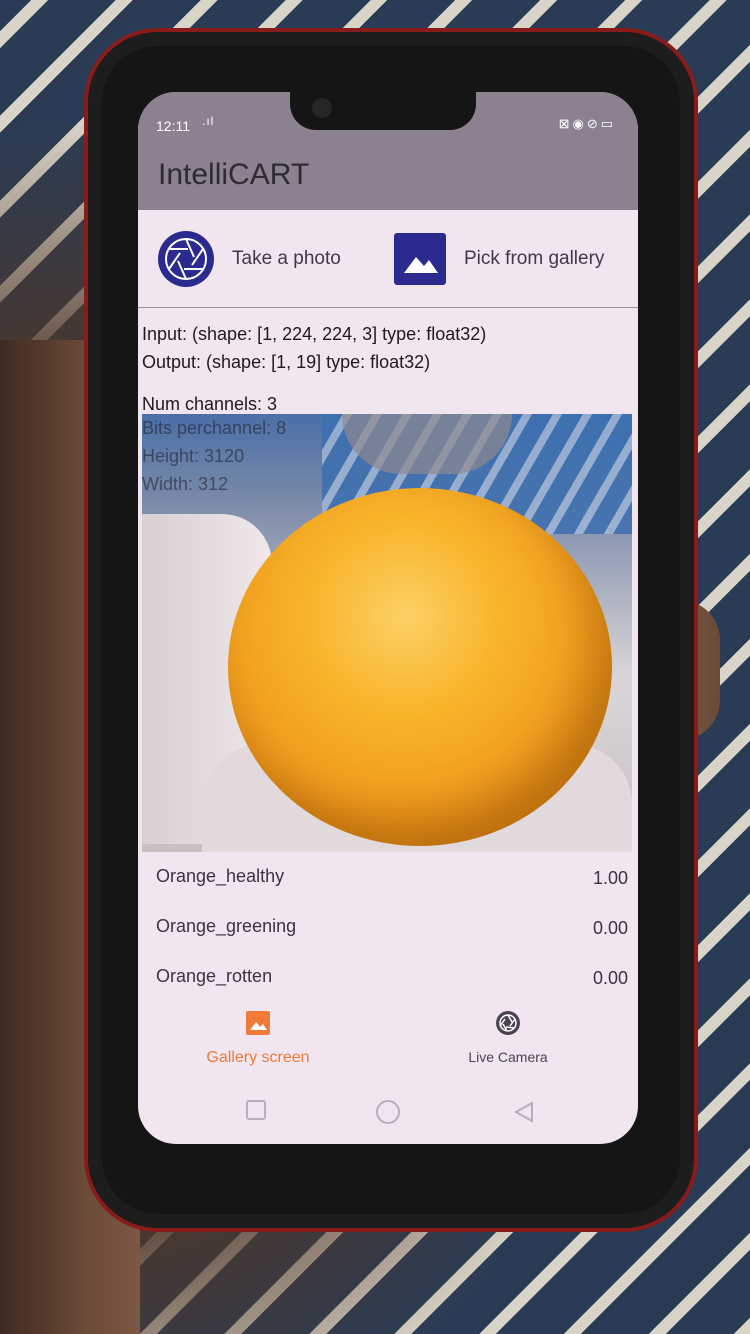 Image resolution: width=750 pixels, height=1334 pixels. What do you see at coordinates (220, 876) in the screenshot?
I see `result-label: Orange_healthy` at bounding box center [220, 876].